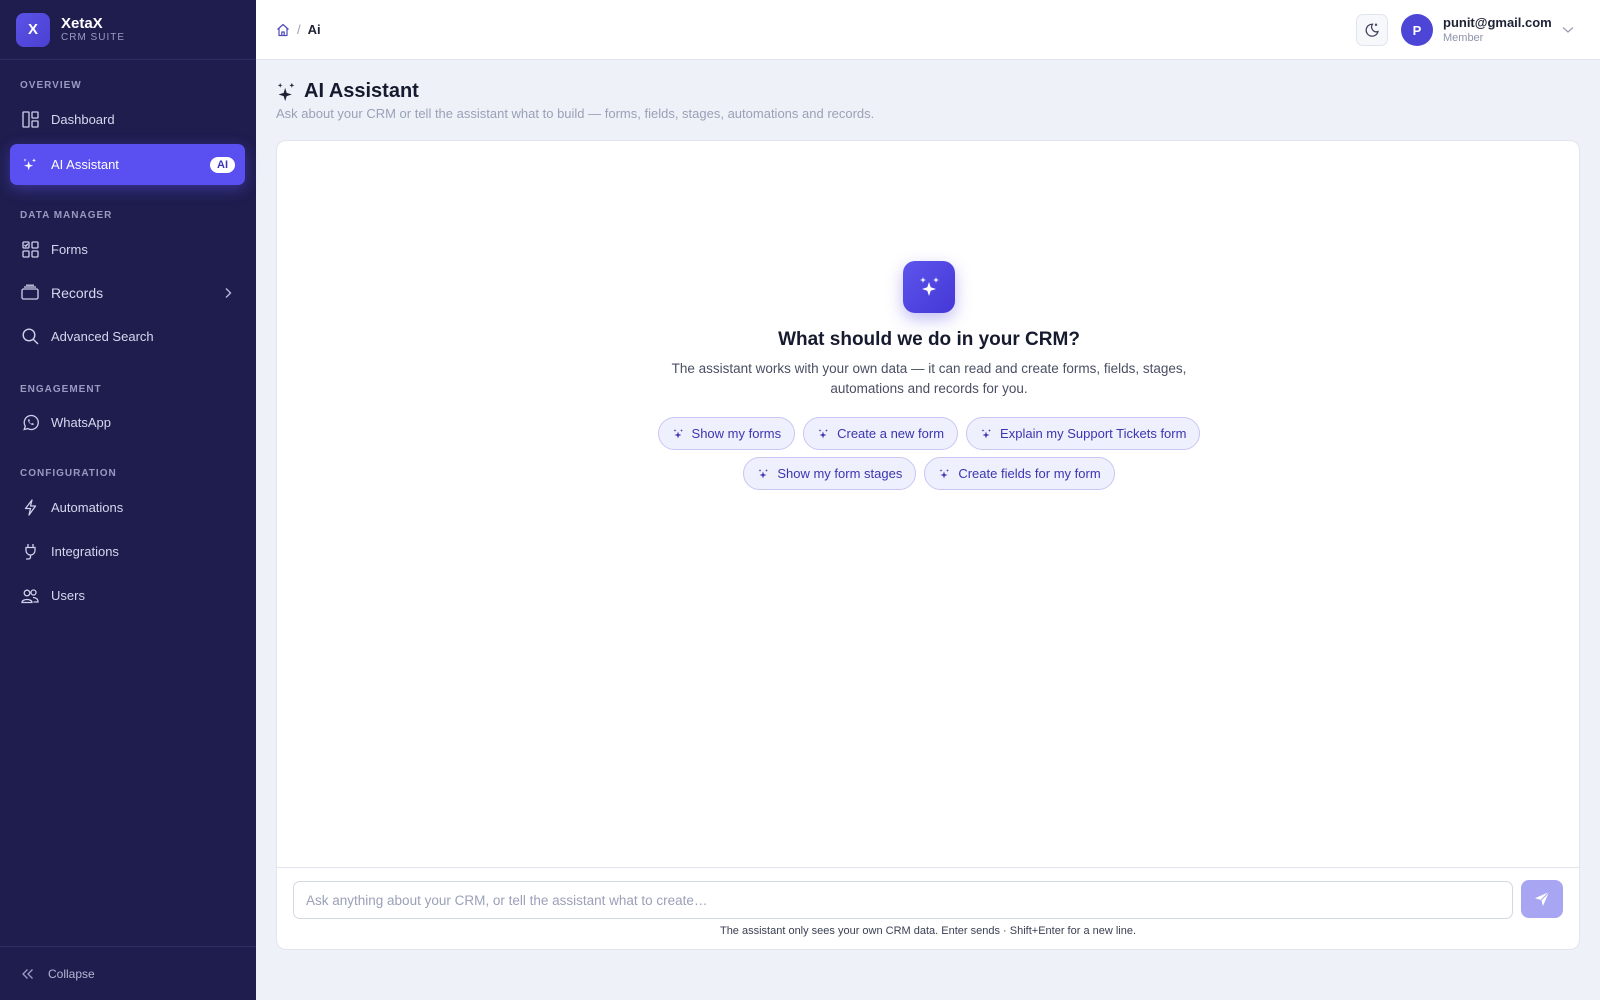 Image resolution: width=1600 pixels, height=1000 pixels. Describe the element at coordinates (928, 30) in the screenshot. I see `topbar: / Ai P punit@gmail.com Member` at that location.